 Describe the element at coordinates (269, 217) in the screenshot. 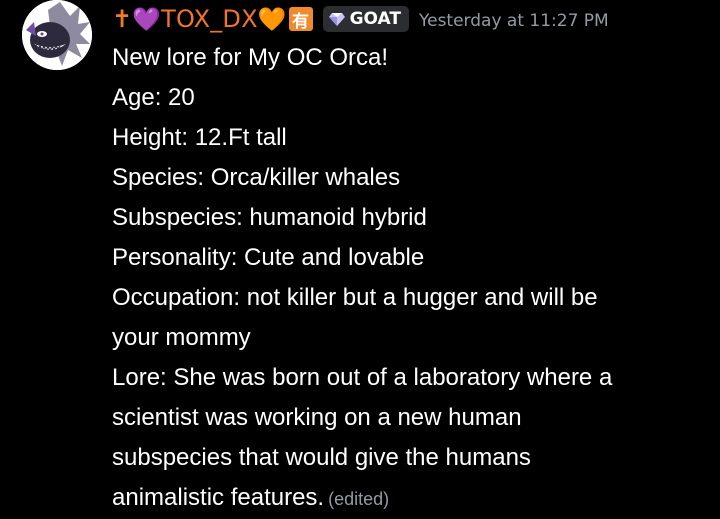

I see `message-line: Subspecies: humanoid hybrid` at that location.